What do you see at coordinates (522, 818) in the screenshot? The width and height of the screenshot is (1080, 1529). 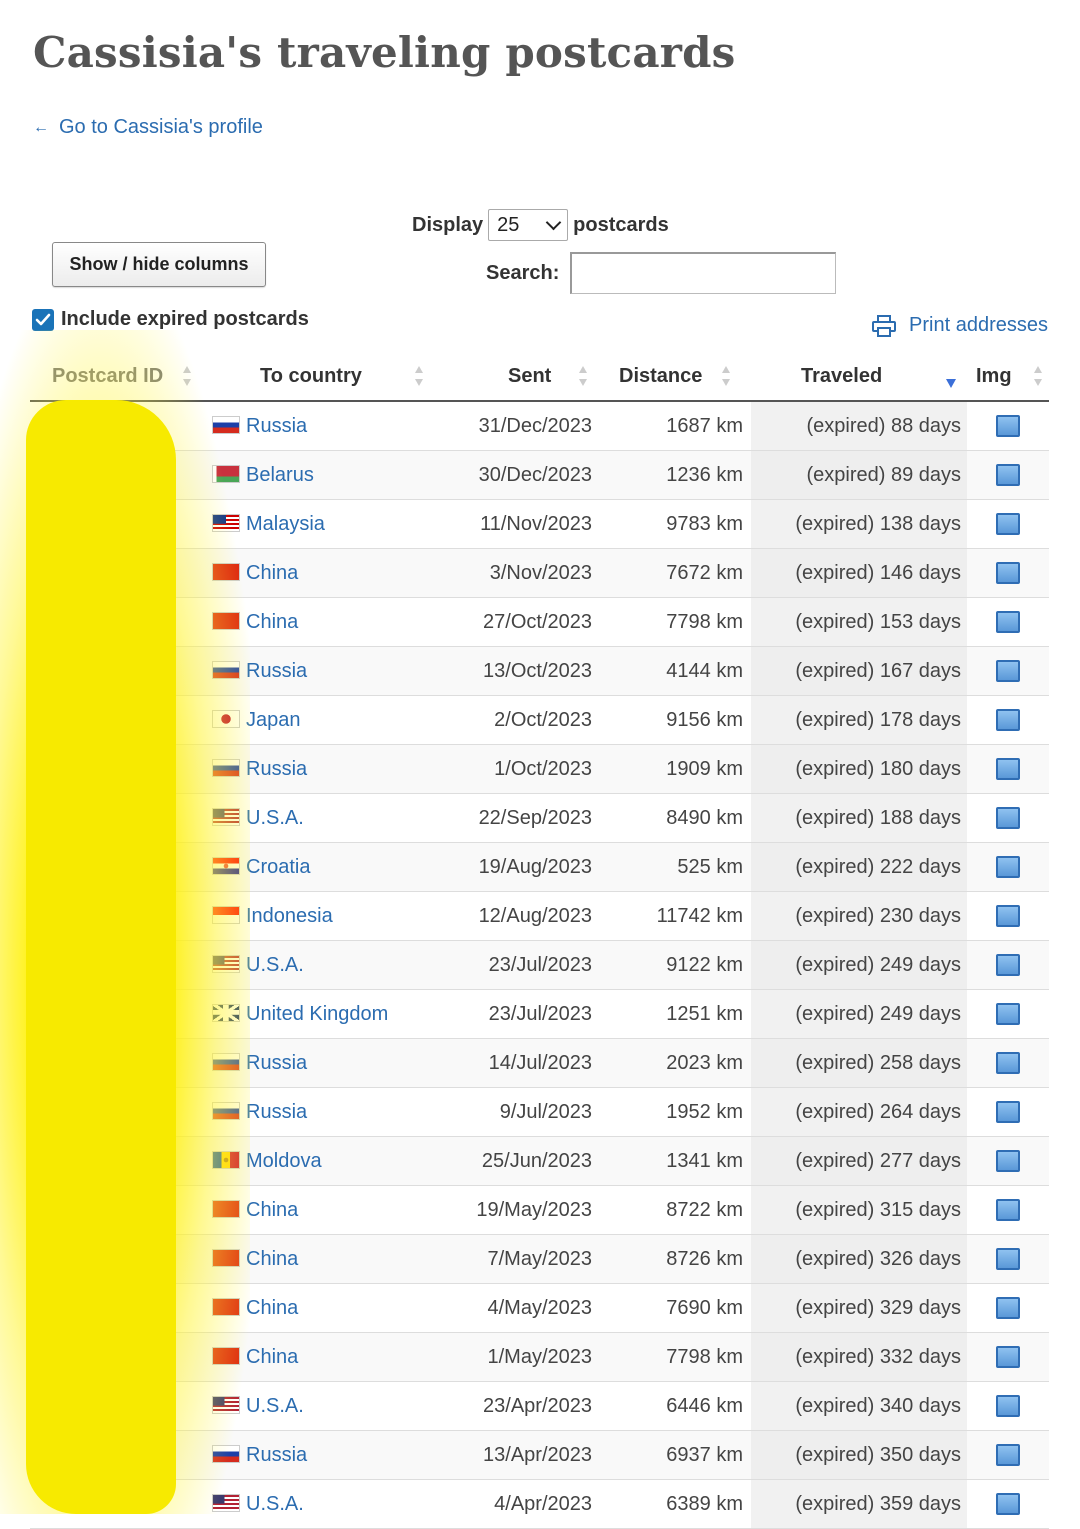 I see `sent-date-cell: 22/Sep/2023` at bounding box center [522, 818].